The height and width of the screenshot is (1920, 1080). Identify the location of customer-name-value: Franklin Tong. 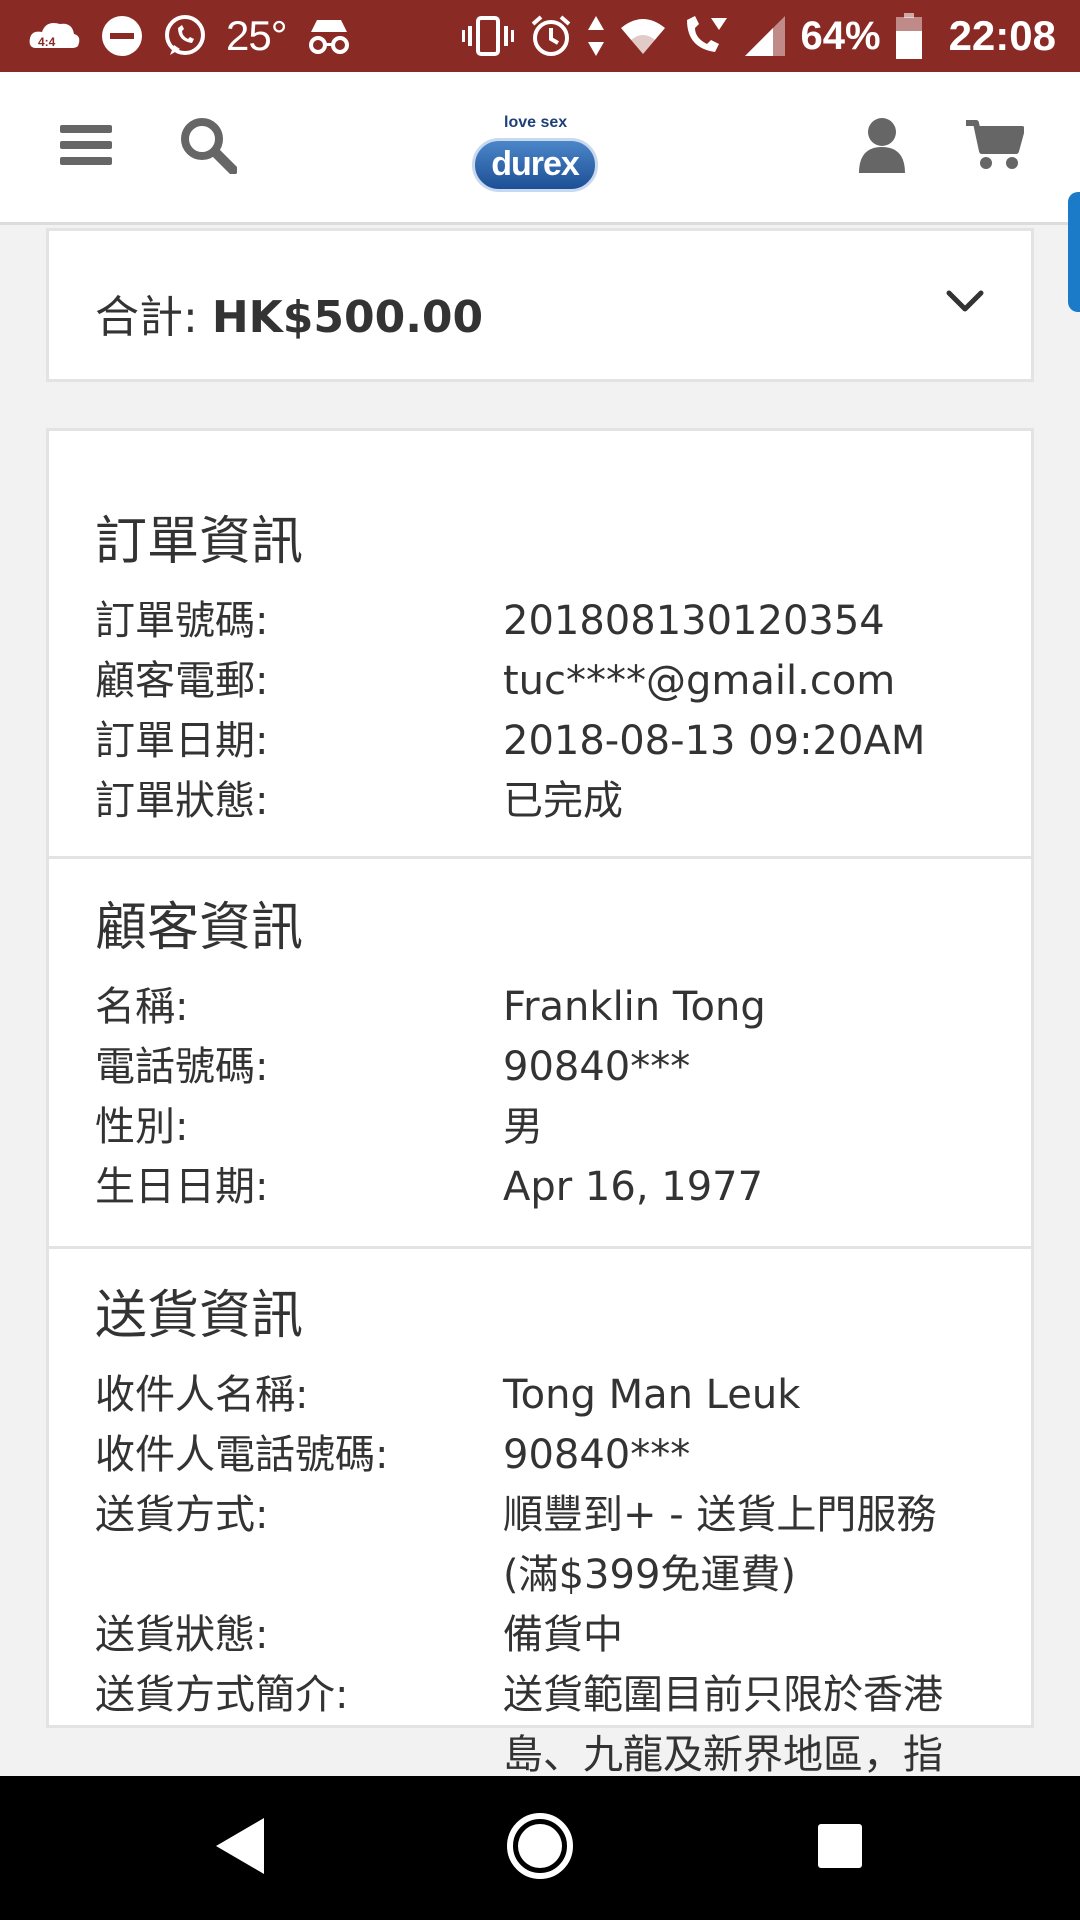
(634, 1007).